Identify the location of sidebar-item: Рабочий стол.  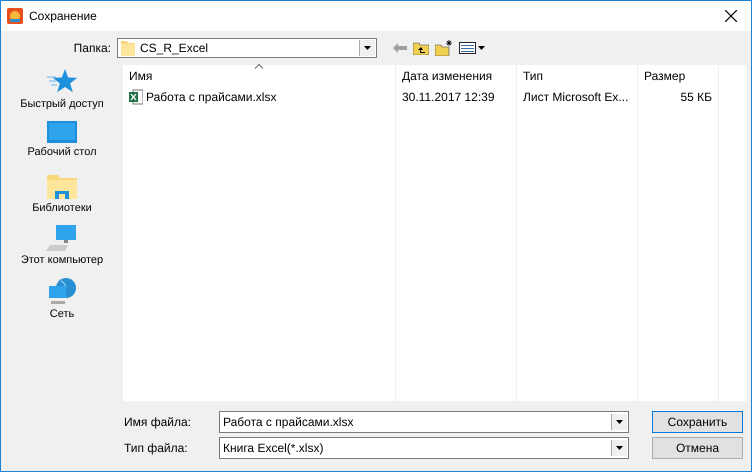
(62, 147).